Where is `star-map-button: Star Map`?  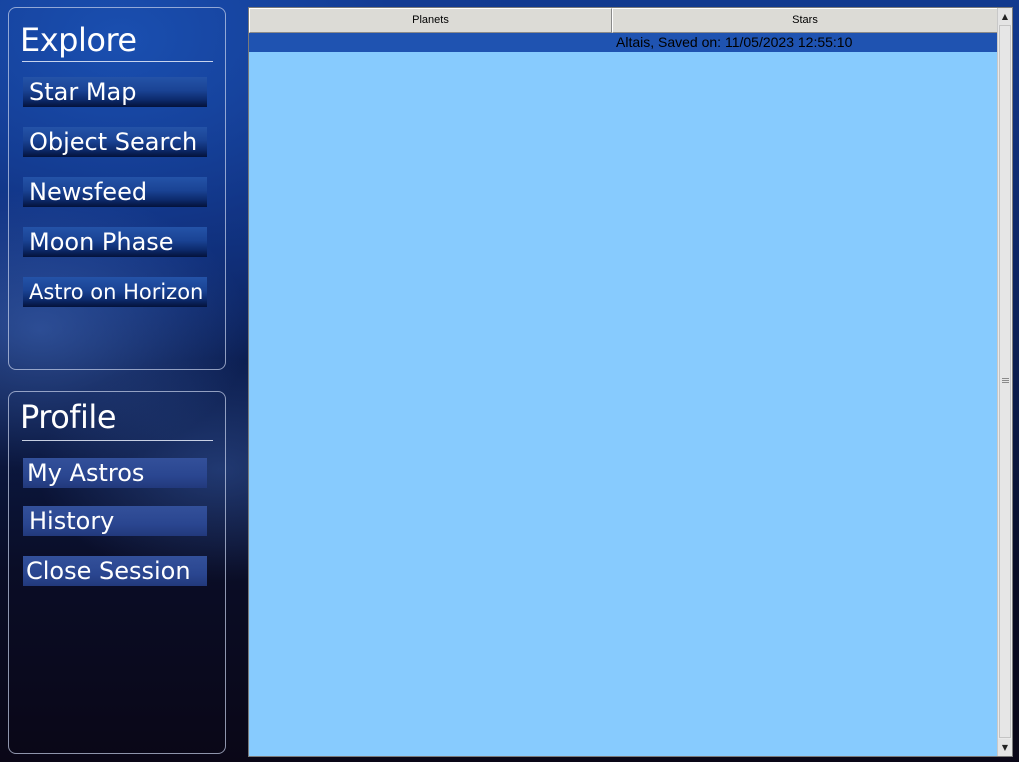
star-map-button: Star Map is located at coordinates (115, 92).